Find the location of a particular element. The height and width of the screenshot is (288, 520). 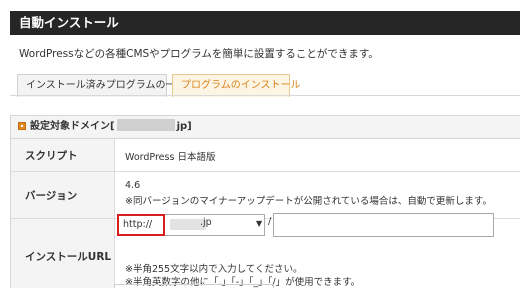

script-row: スクリプト WordPress 日本語版 is located at coordinates (265, 155).